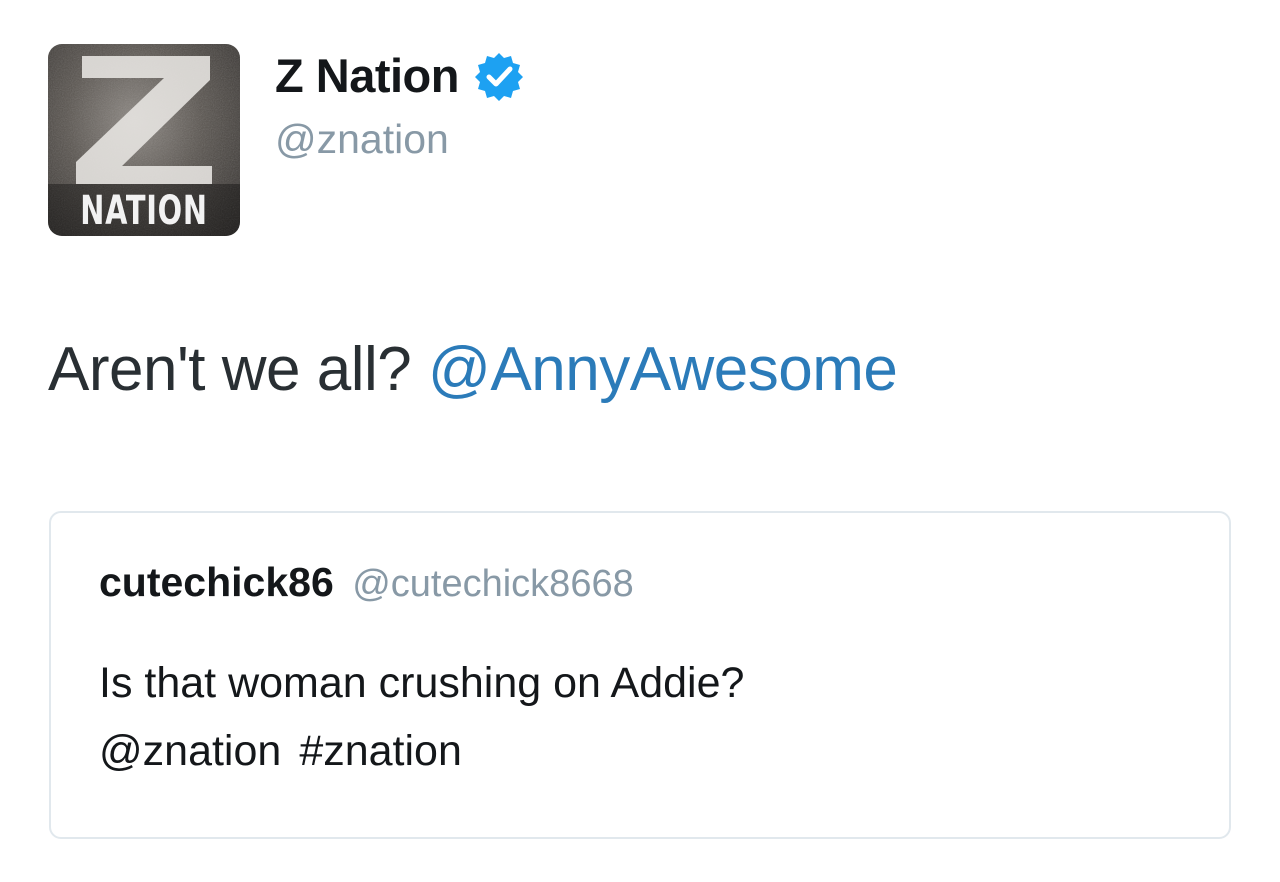  I want to click on verified-badge-icon, so click(498, 76).